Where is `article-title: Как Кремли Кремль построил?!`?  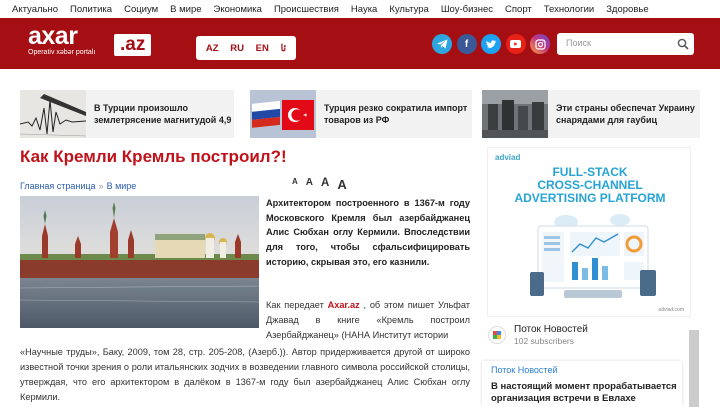 article-title: Как Кремли Кремль построил?! is located at coordinates (153, 156).